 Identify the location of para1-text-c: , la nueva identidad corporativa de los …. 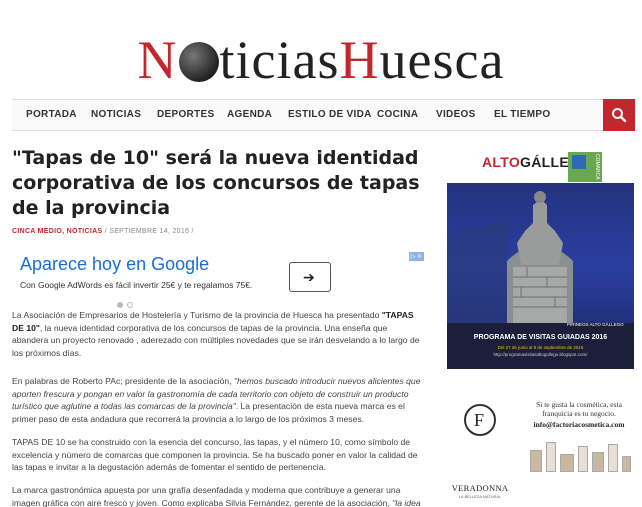
(216, 340).